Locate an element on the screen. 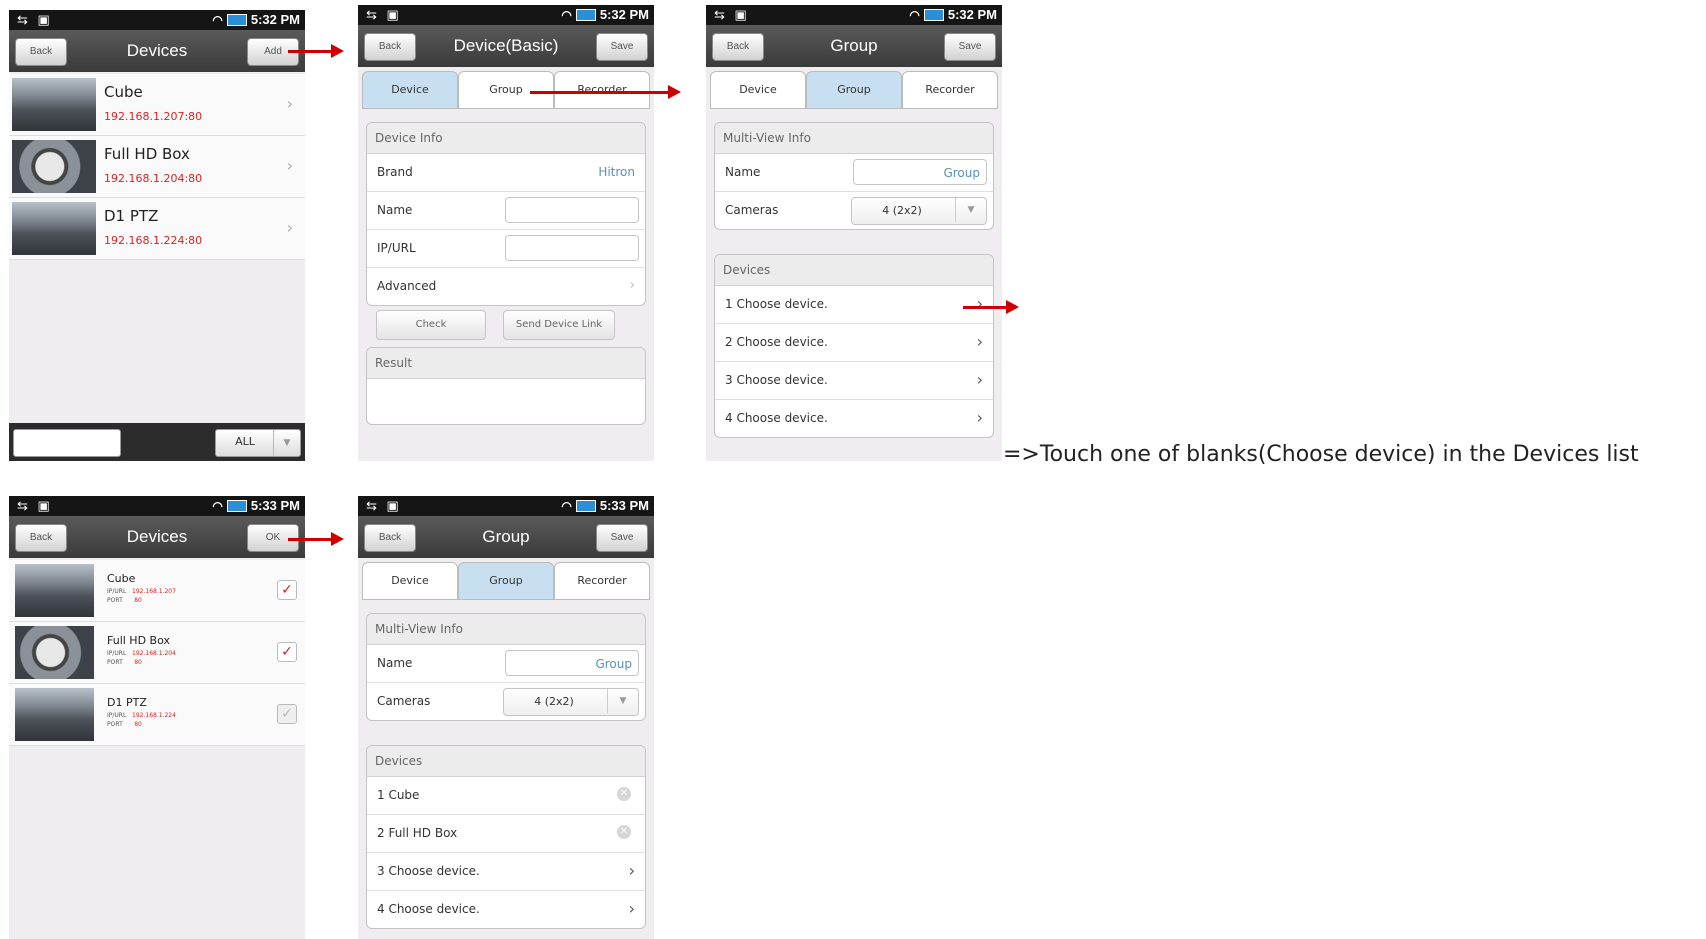  search-input is located at coordinates (67, 443).